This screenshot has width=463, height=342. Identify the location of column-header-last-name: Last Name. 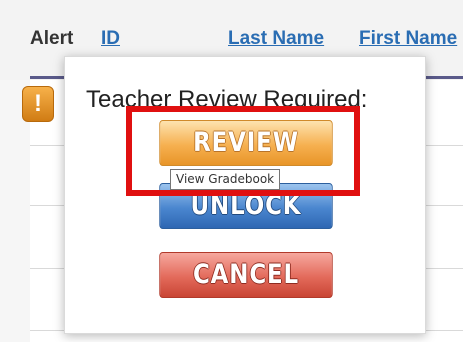
(276, 39).